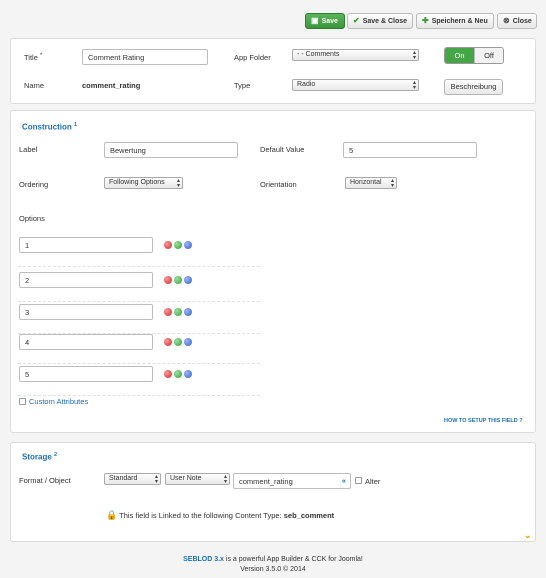  I want to click on setup-field-link: HOW TO SETUP THIS FIELD ?, so click(483, 421).